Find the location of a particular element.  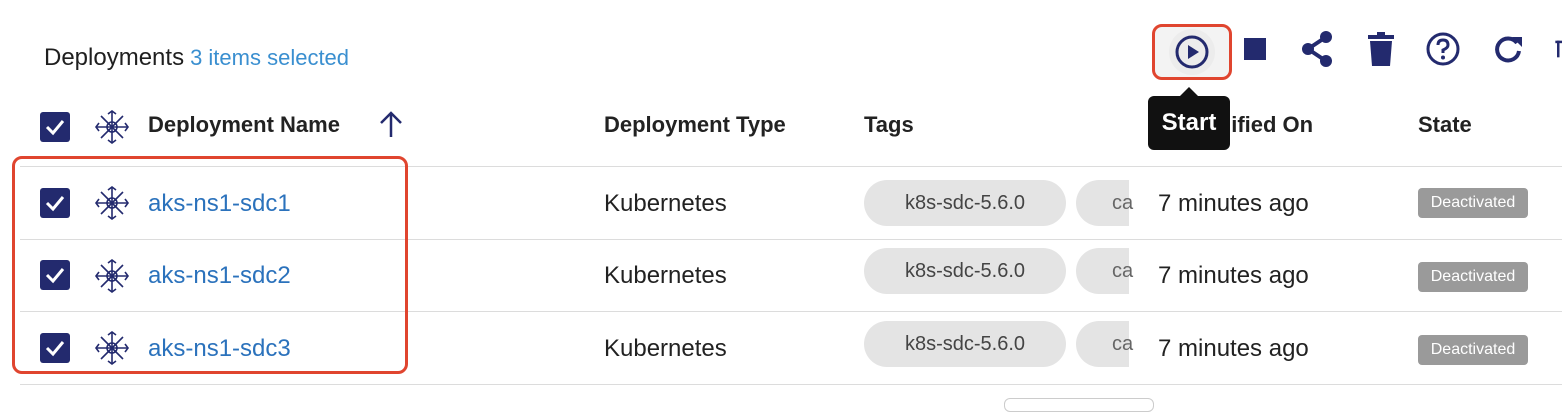

sort-ascending-icon is located at coordinates (391, 126).